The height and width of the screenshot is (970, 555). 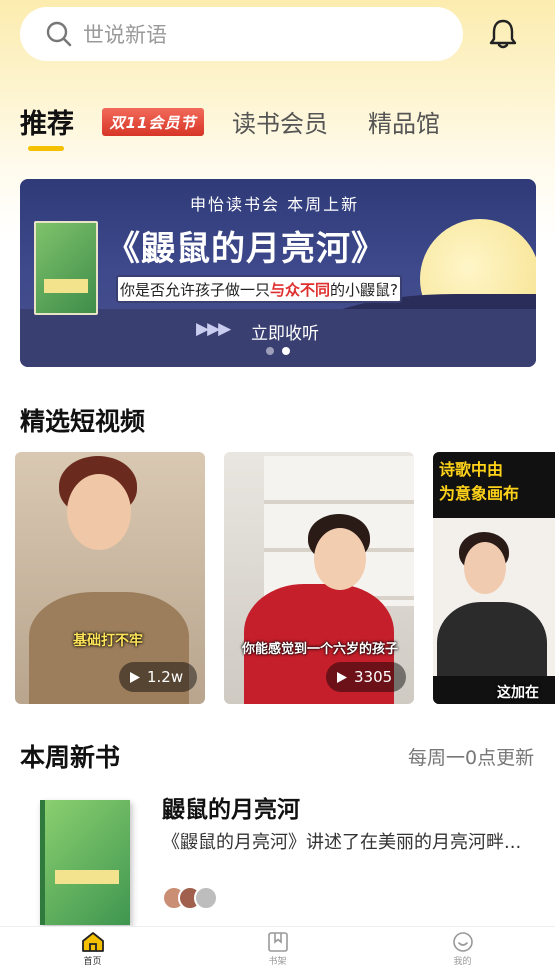 I want to click on active-tab-indicator, so click(x=46, y=148).